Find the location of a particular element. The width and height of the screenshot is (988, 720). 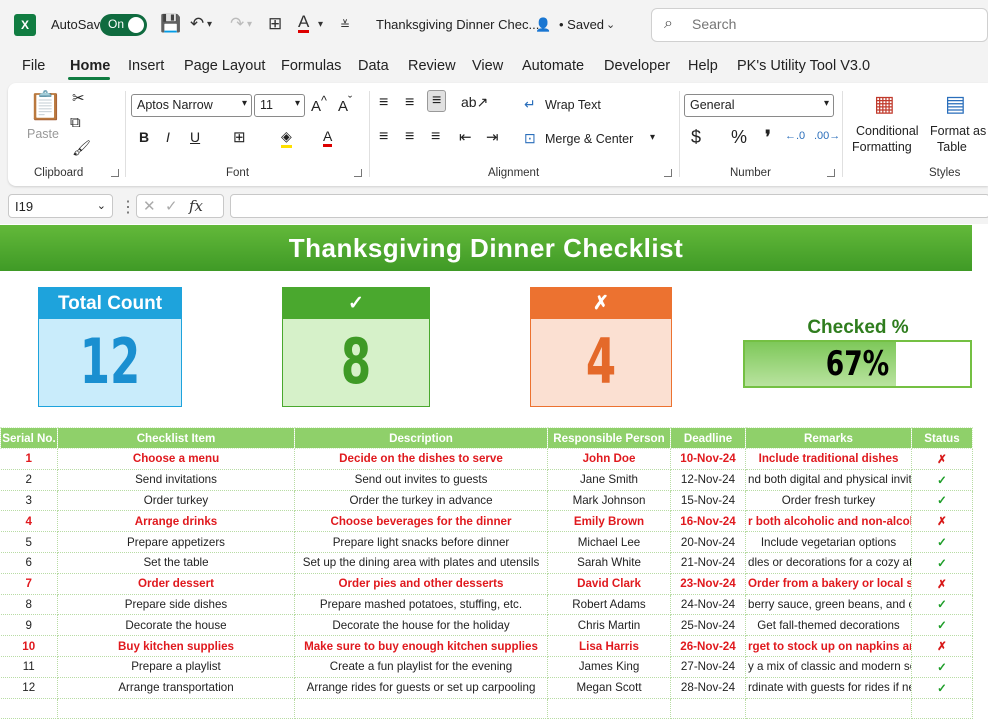

cell-description: Order the turkey in advance is located at coordinates (421, 501).